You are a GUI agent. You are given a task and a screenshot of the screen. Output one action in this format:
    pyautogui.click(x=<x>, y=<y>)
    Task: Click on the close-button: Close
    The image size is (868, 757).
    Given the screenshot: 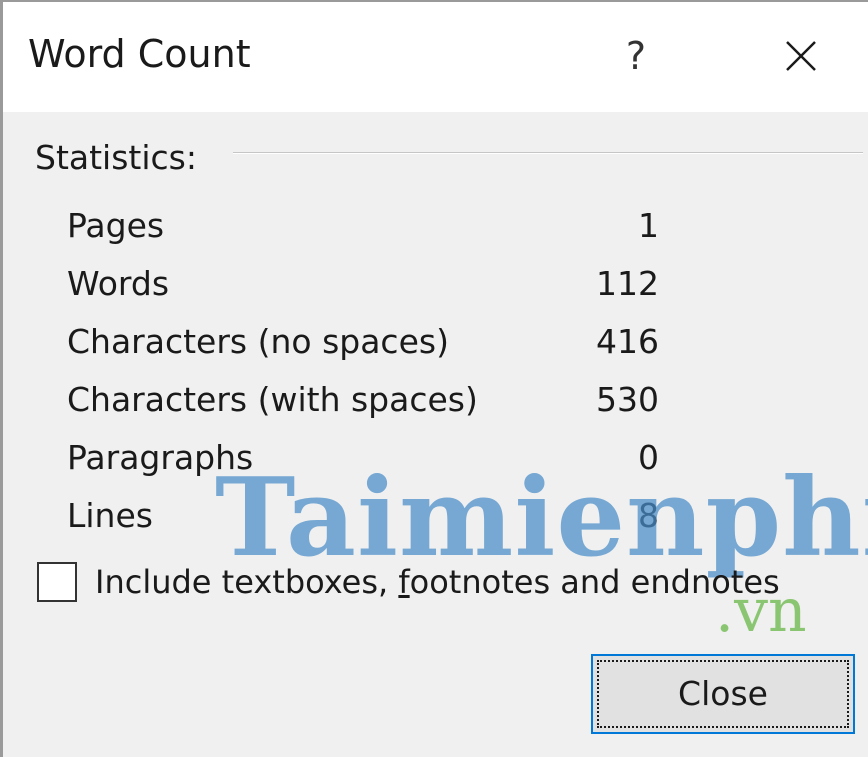 What is the action you would take?
    pyautogui.click(x=723, y=694)
    